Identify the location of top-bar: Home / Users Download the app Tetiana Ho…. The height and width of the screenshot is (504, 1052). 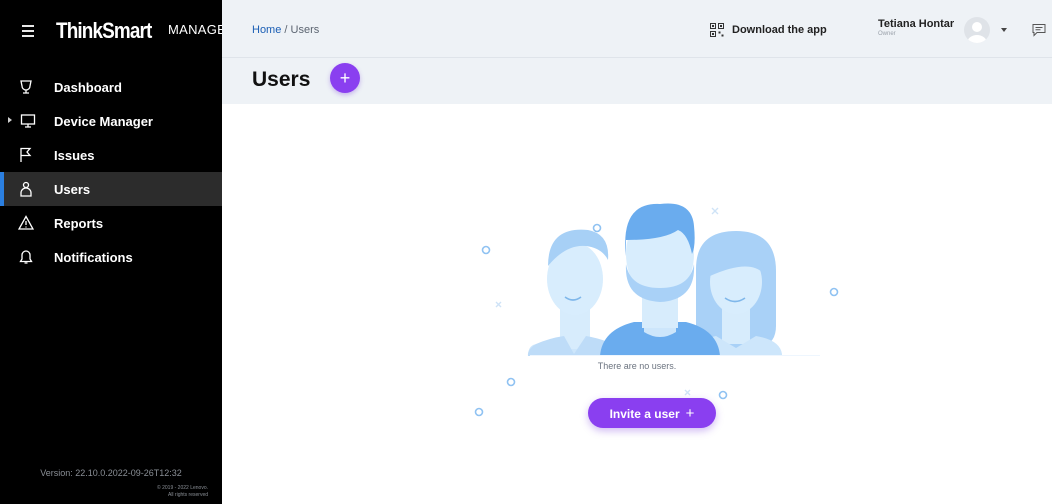
(637, 29).